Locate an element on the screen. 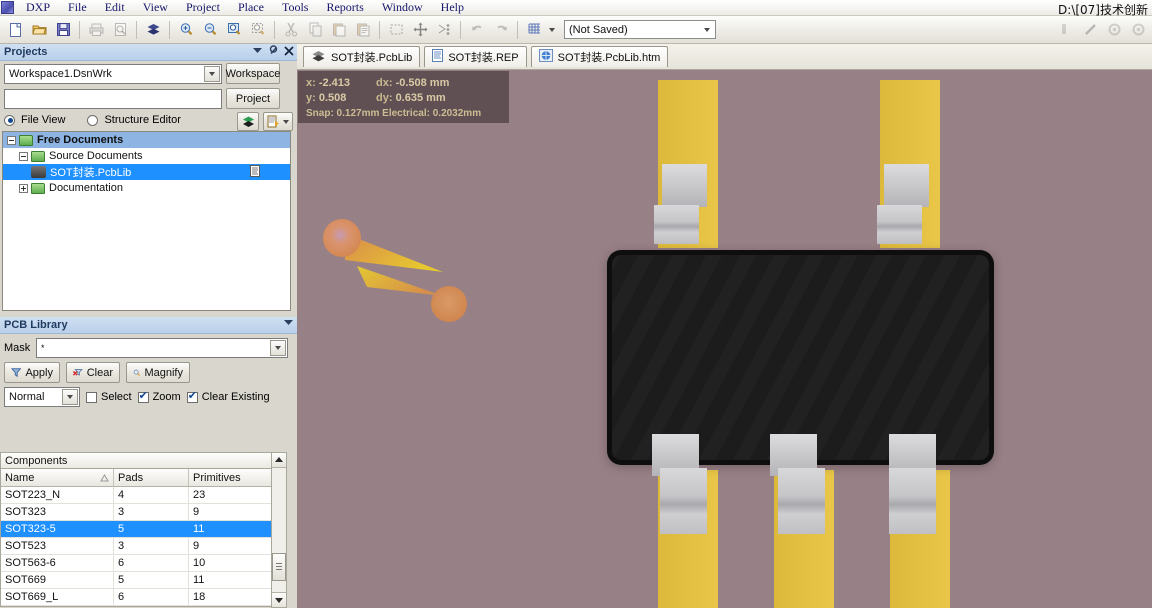  lead-top-left-upper is located at coordinates (684, 185).